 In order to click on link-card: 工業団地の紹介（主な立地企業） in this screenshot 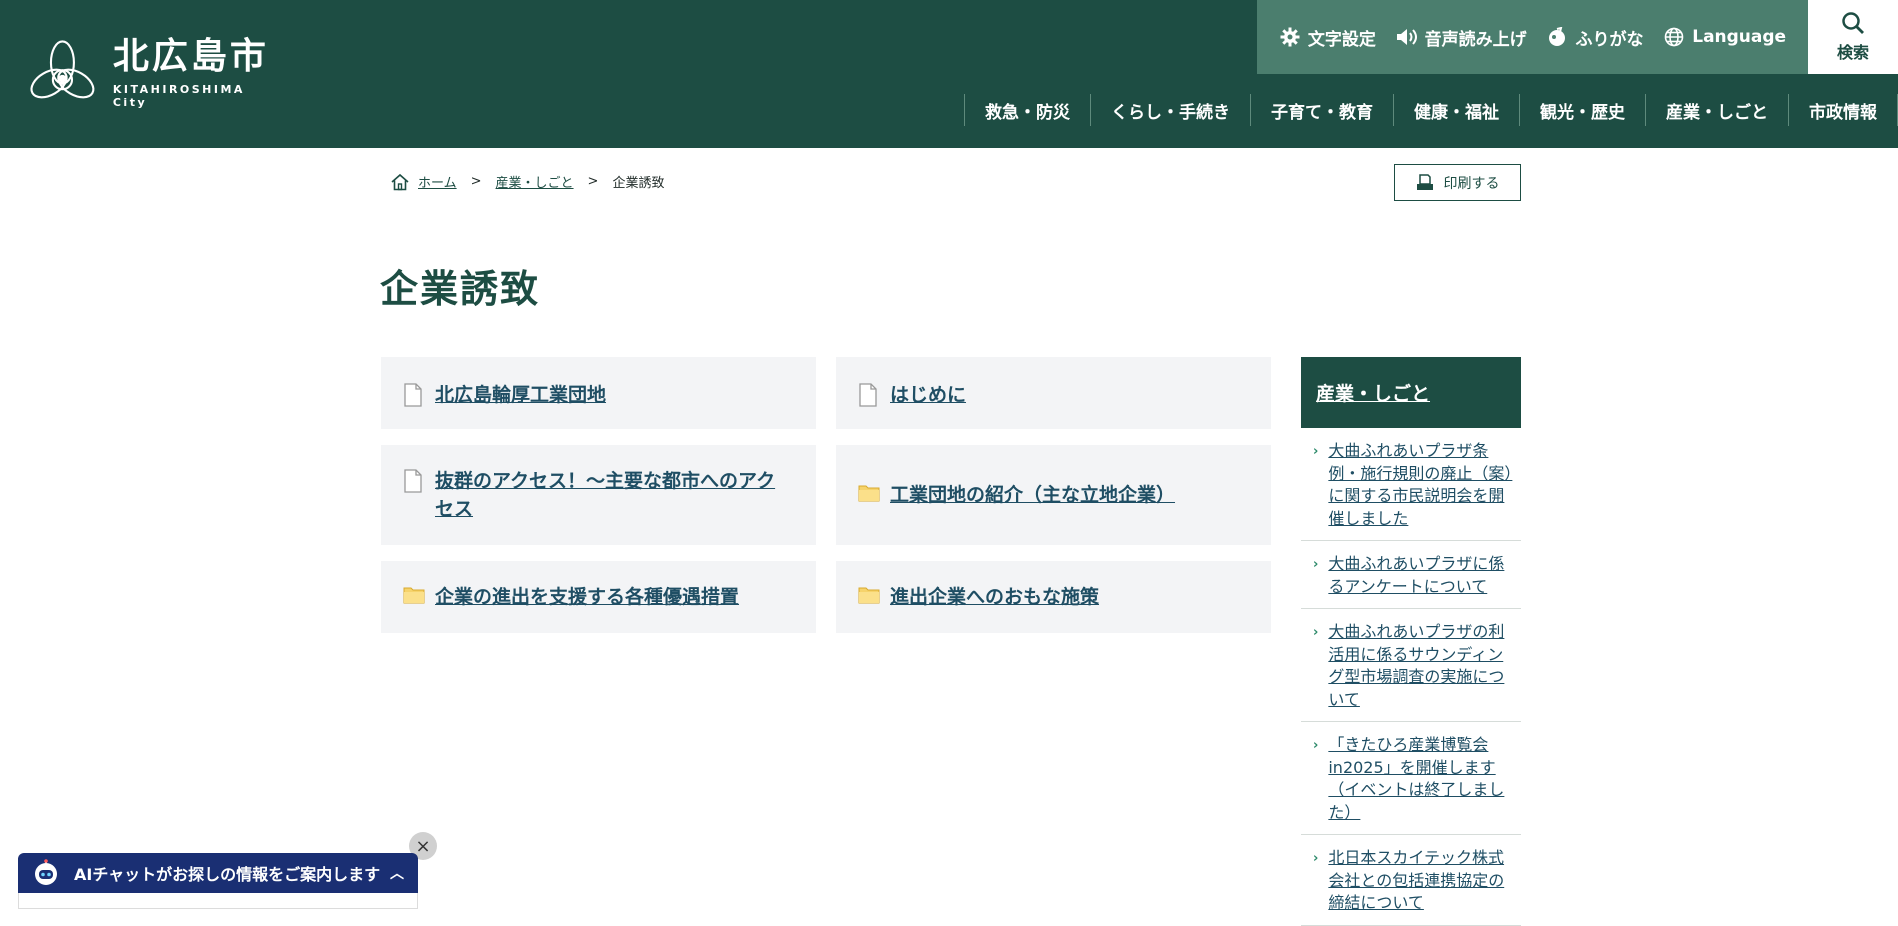, I will do `click(1053, 495)`.